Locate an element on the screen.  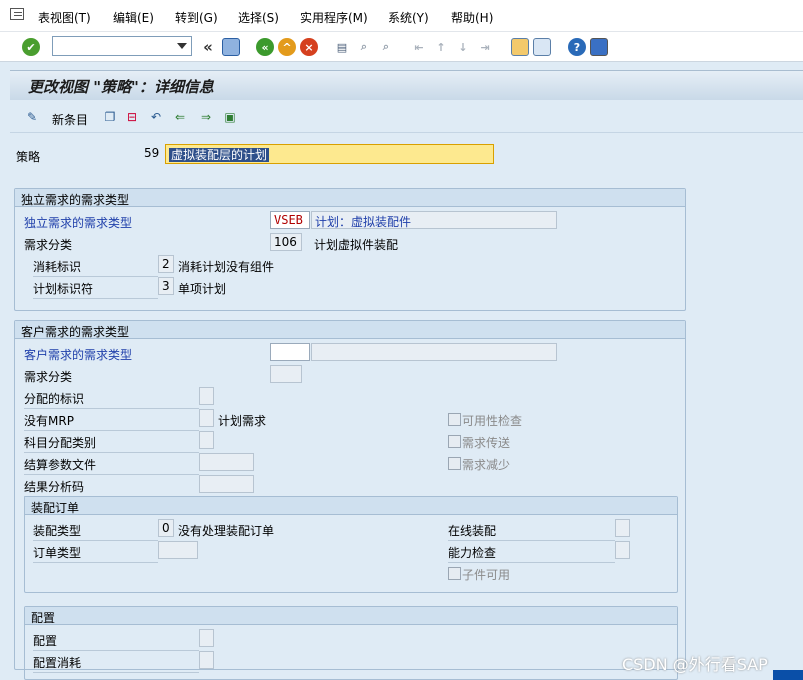
find-icon: ⌕ is located at coordinates (364, 47).